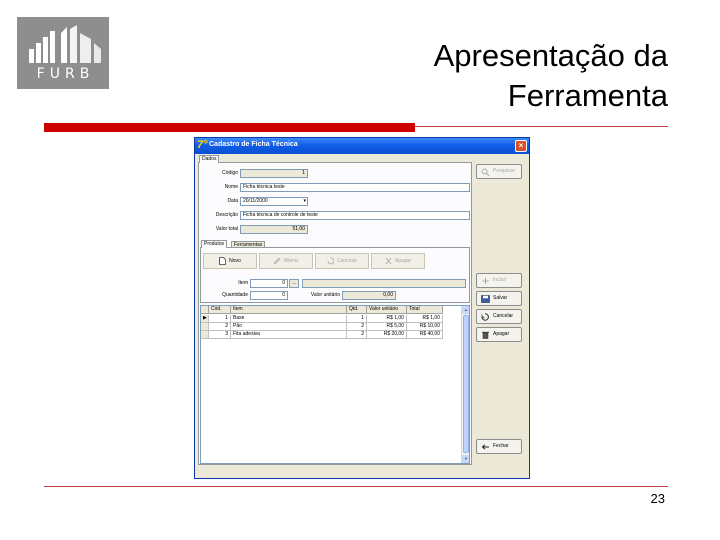  I want to click on slide-title: Apresentação da Ferramenta, so click(551, 76).